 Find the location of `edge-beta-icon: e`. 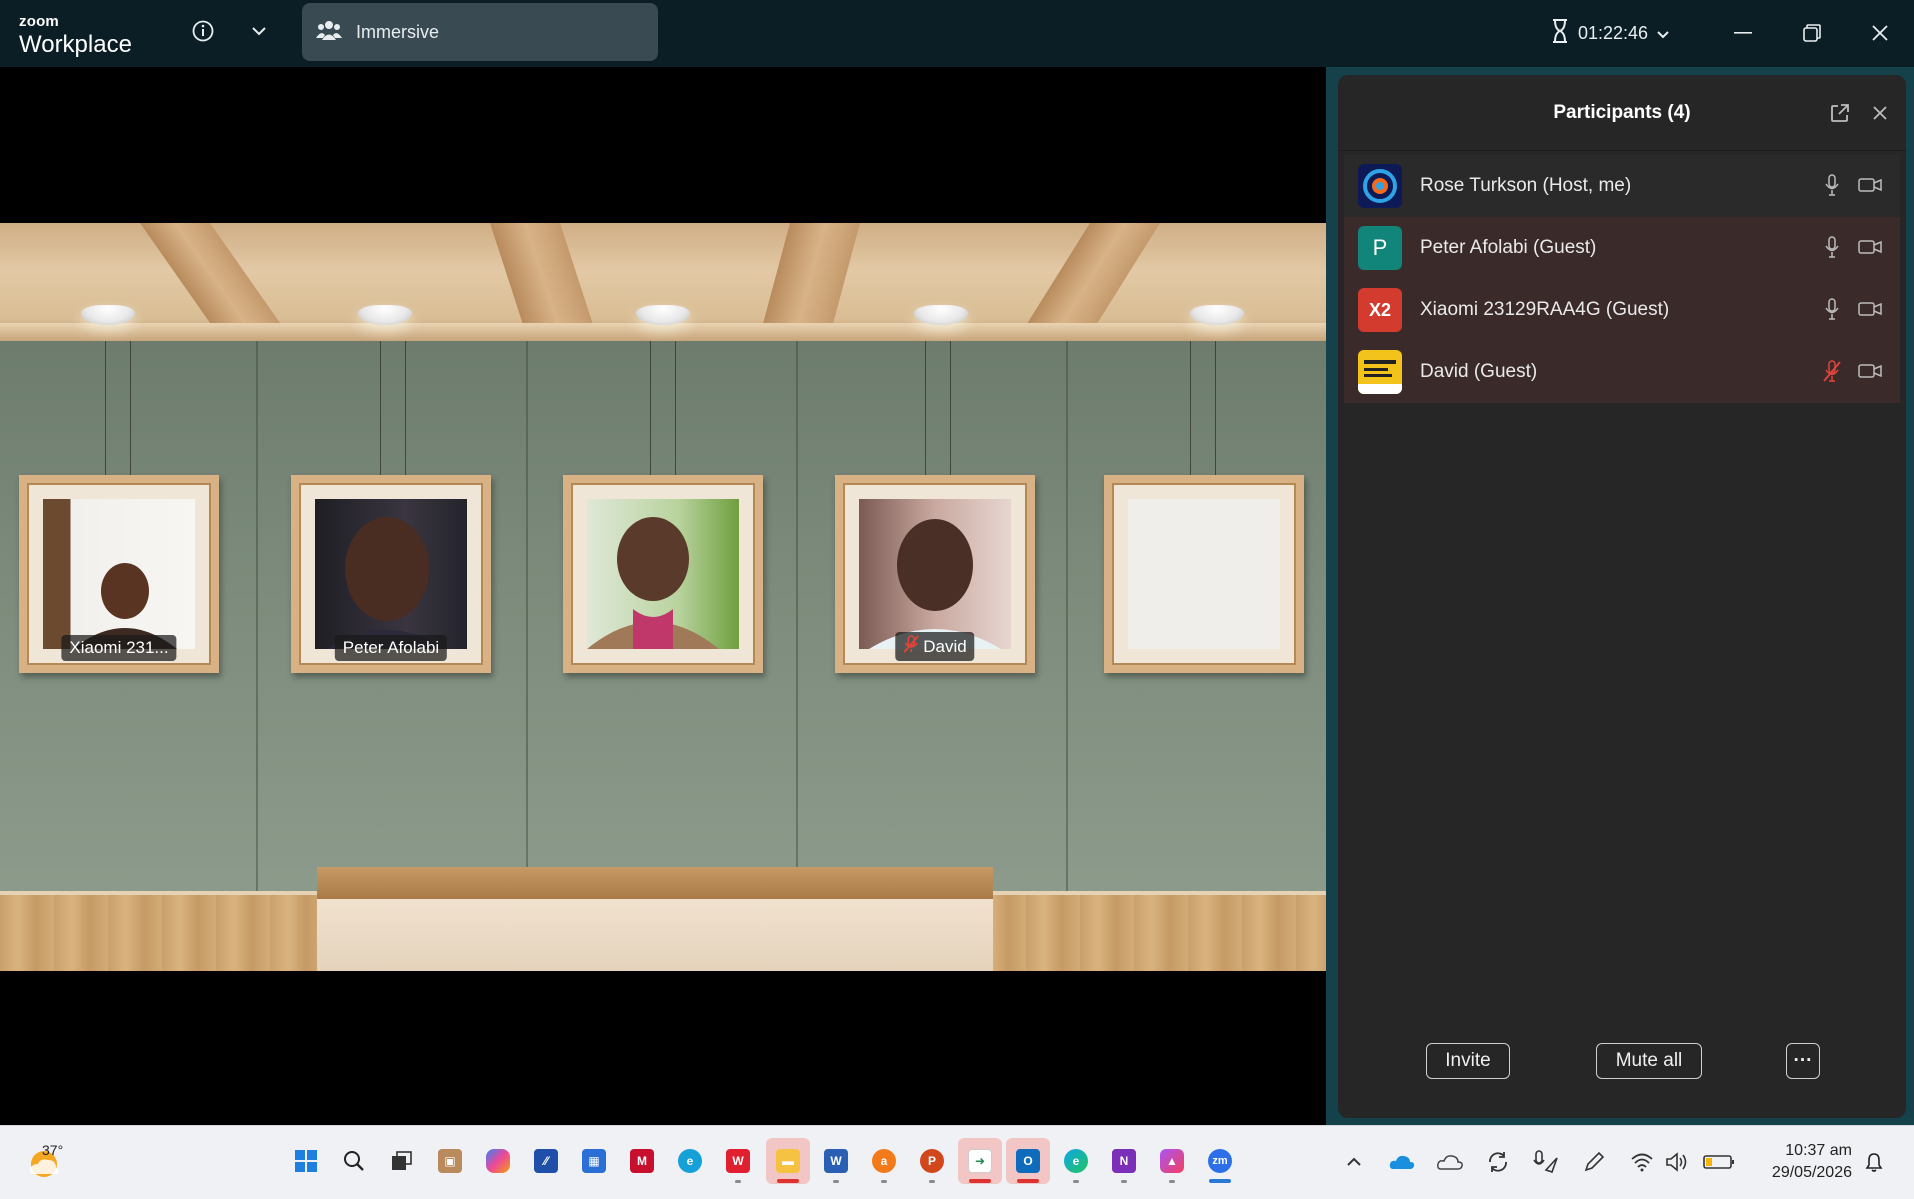

edge-beta-icon: e is located at coordinates (690, 1161).